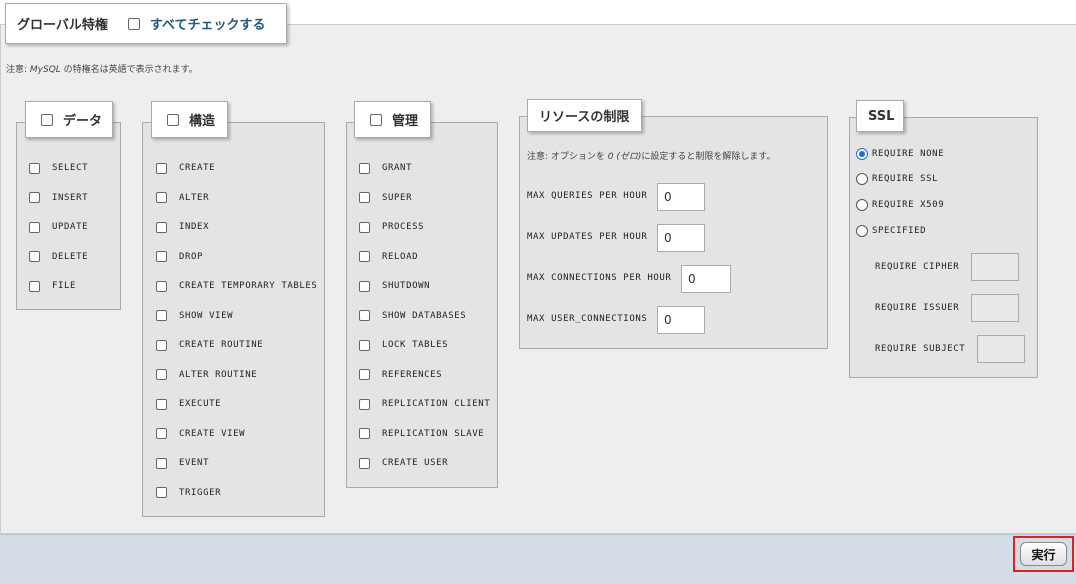 Image resolution: width=1076 pixels, height=584 pixels. Describe the element at coordinates (400, 256) in the screenshot. I see `privilege-label: RELOAD` at that location.